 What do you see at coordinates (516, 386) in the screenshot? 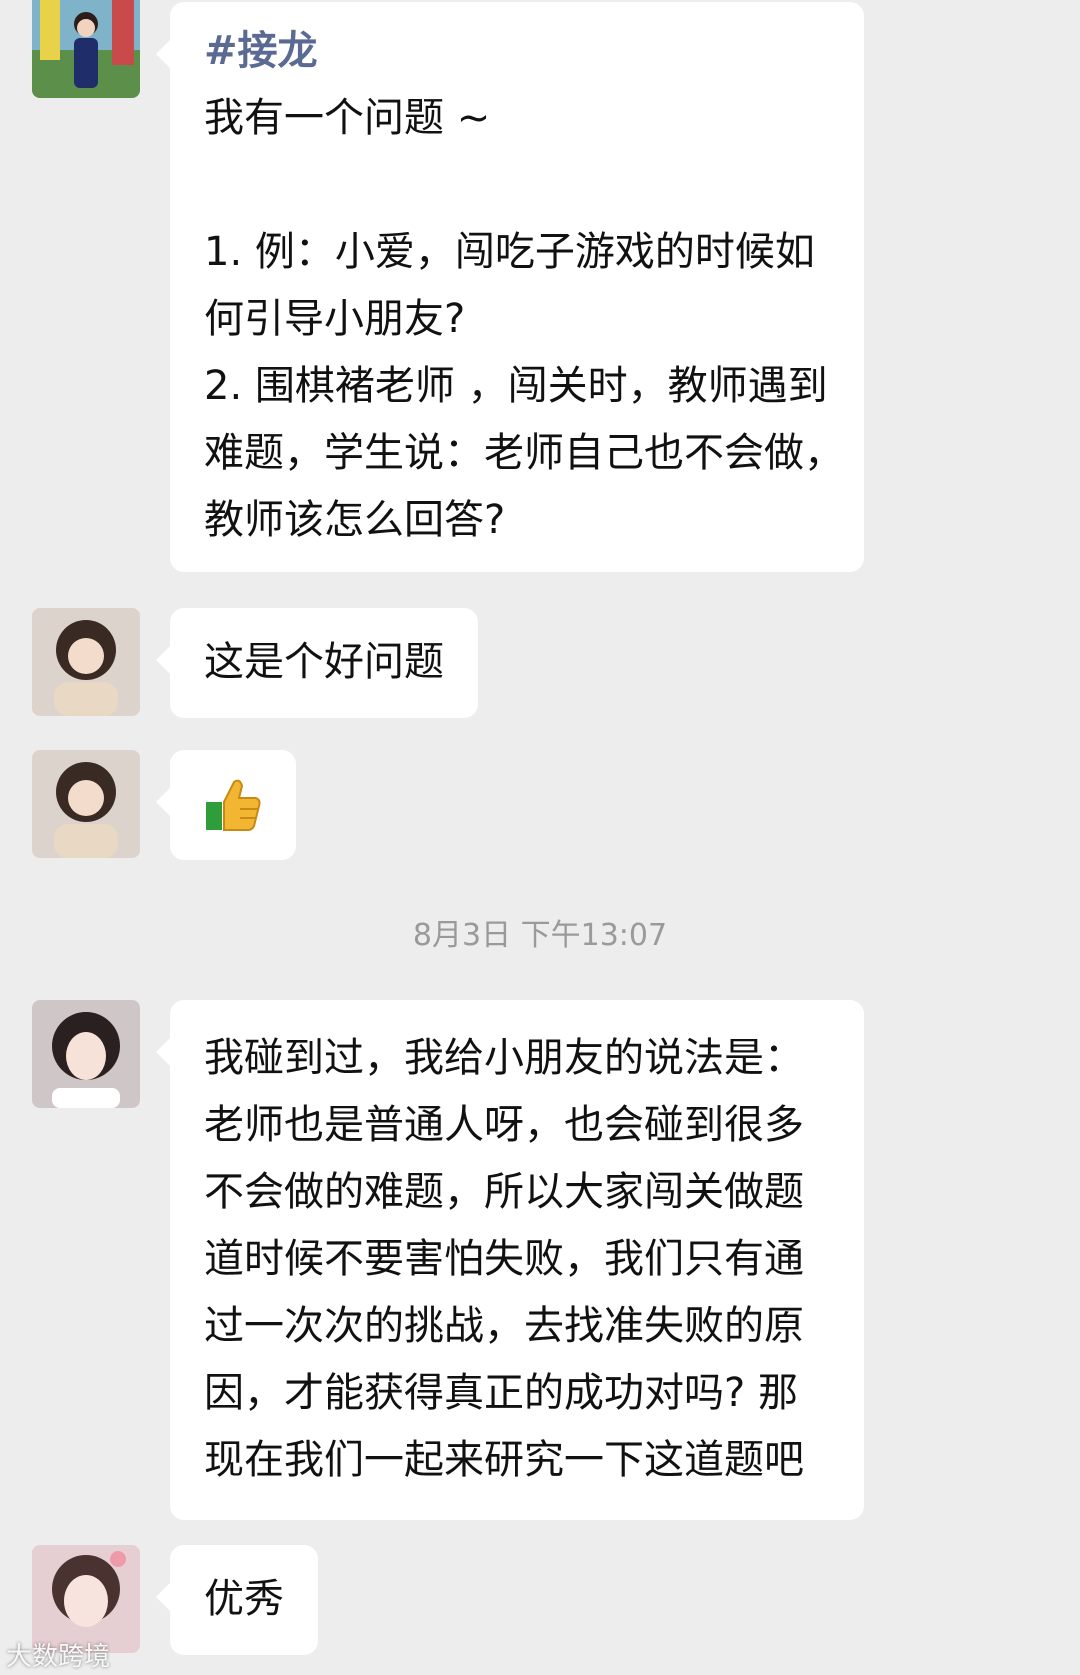
I see `message-line: 2. 围棋褚老师 ，闯关时，教师遇到` at bounding box center [516, 386].